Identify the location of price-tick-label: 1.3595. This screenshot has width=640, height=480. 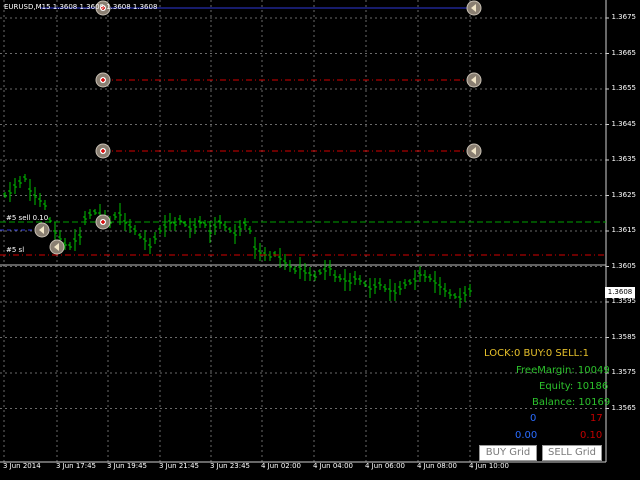
(624, 301).